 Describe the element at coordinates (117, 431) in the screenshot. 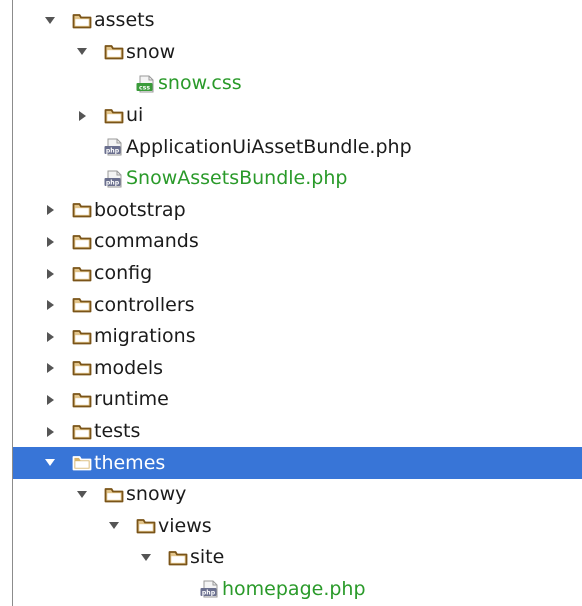

I see `tree-node-label: tests` at that location.